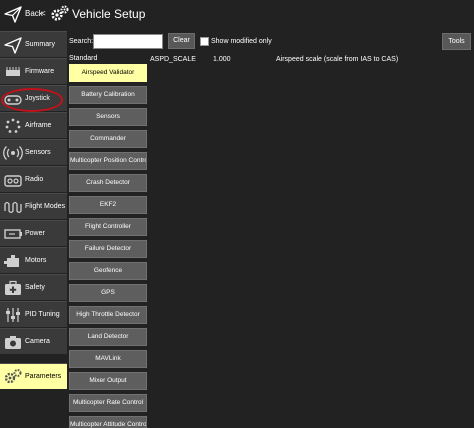 The width and height of the screenshot is (474, 428). Describe the element at coordinates (173, 59) in the screenshot. I see `param-name: ASPD_SCALE` at that location.